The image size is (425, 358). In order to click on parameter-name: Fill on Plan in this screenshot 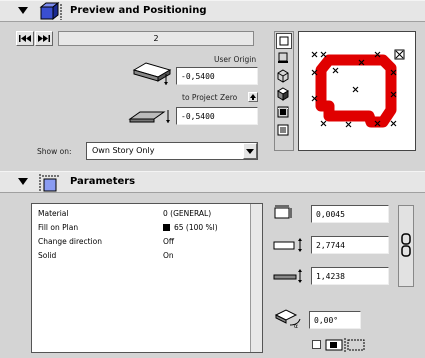, I will do `click(58, 227)`.